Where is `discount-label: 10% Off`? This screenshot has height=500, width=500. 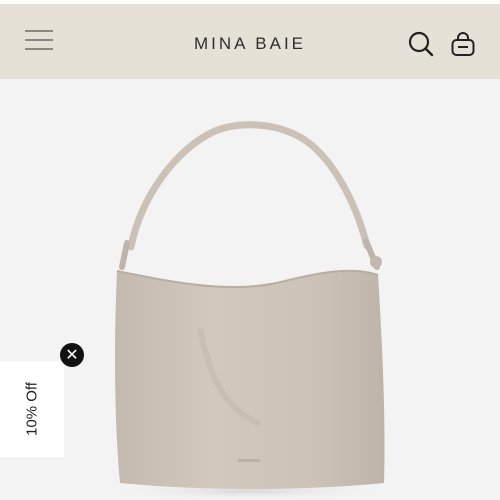 discount-label: 10% Off is located at coordinates (32, 409).